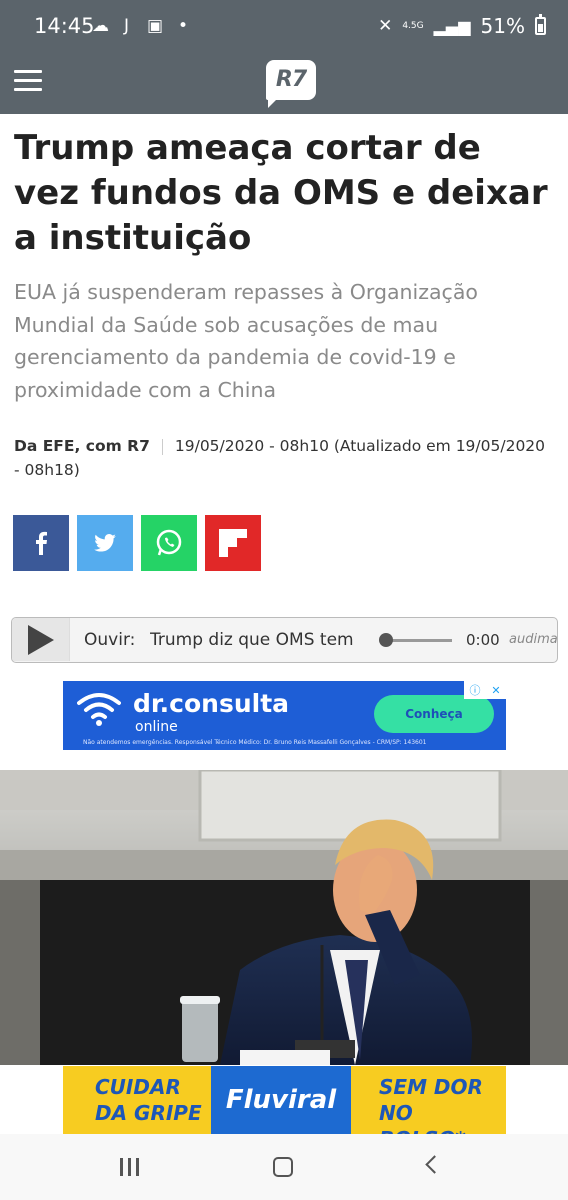 This screenshot has height=1200, width=568. Describe the element at coordinates (474, 690) in the screenshot. I see `info-icon: ⓘ` at that location.